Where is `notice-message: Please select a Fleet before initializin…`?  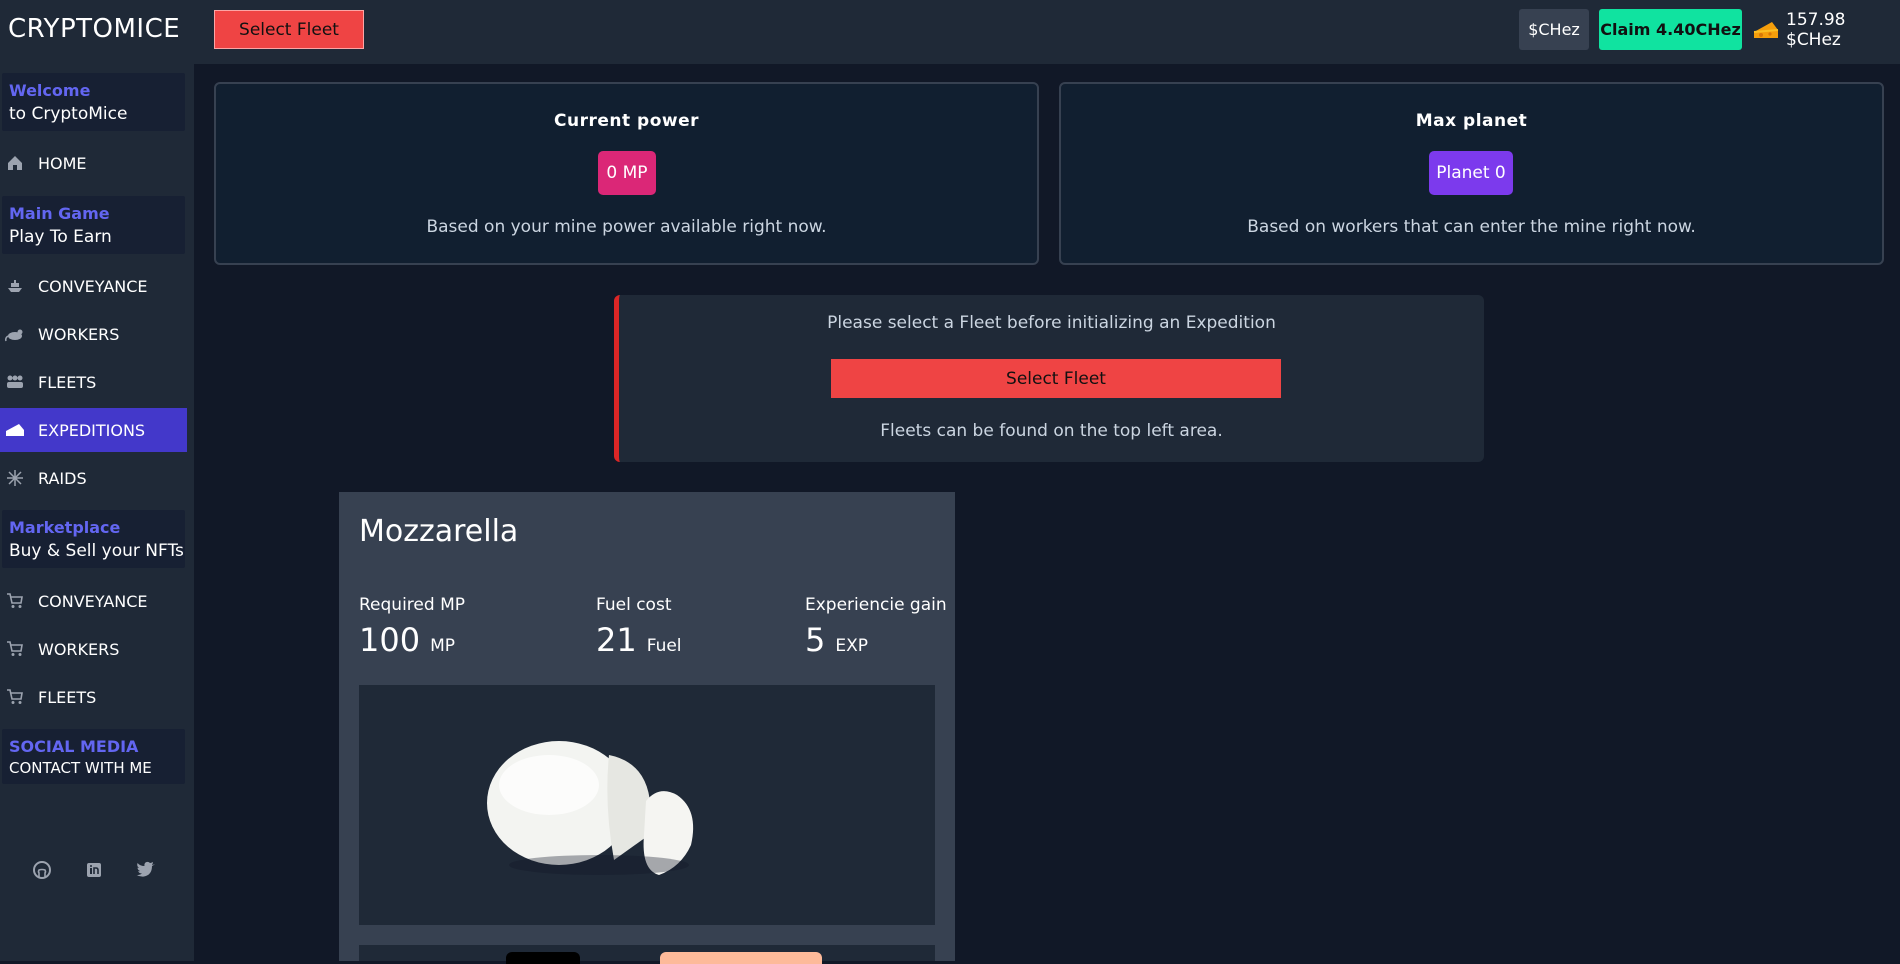
notice-message: Please select a Fleet before initializin… is located at coordinates (1051, 323).